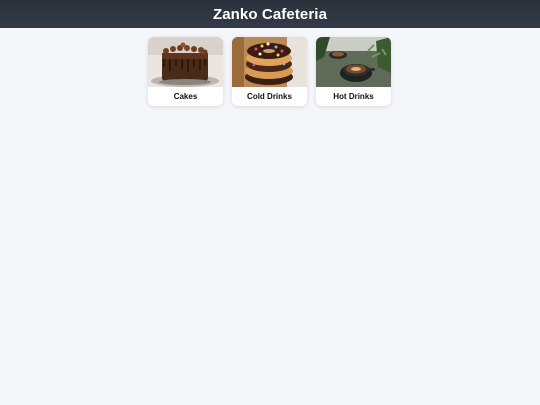 The height and width of the screenshot is (405, 540). I want to click on frosted-donuts-image, so click(269, 62).